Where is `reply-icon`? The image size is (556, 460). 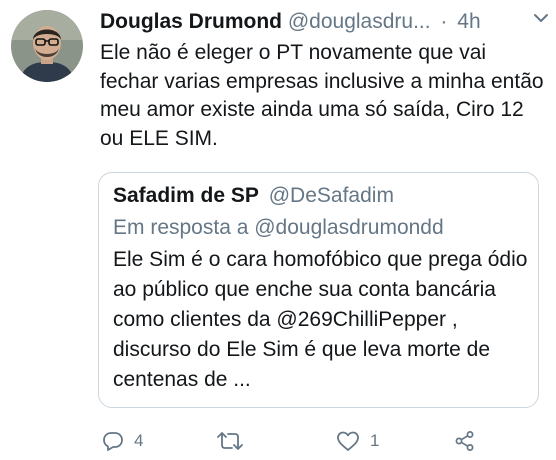 reply-icon is located at coordinates (113, 441).